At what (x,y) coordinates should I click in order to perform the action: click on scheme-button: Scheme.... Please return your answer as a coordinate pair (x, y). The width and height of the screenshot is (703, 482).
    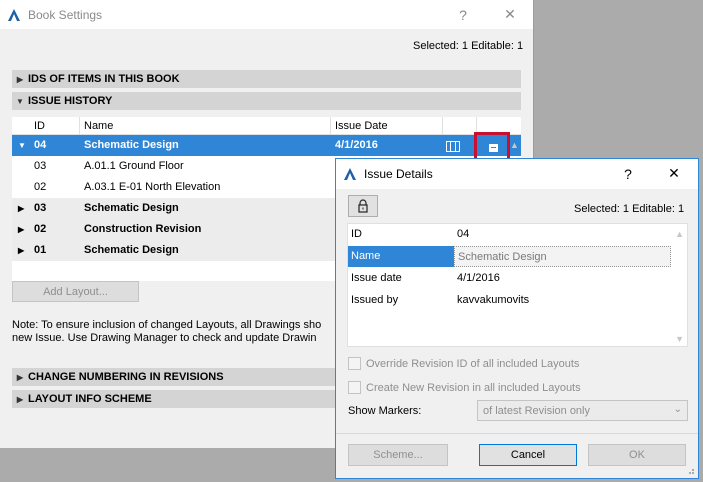
    Looking at the image, I should click on (398, 455).